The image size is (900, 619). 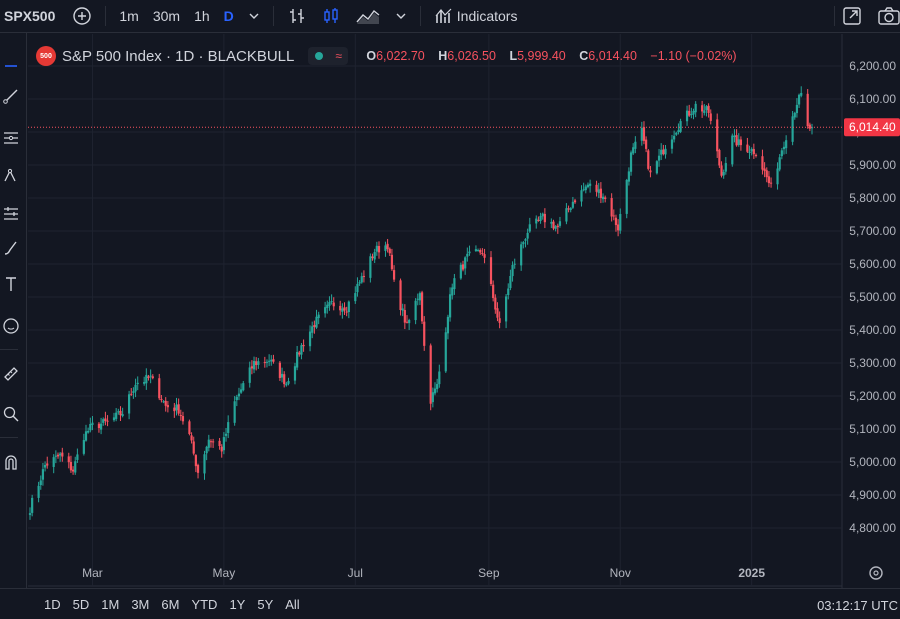 I want to click on market-open-dot-icon, so click(x=318, y=56).